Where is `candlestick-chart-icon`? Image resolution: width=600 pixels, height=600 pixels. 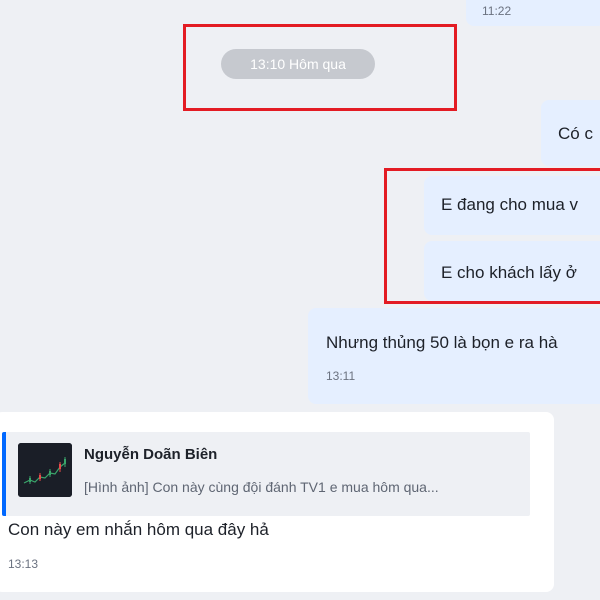 candlestick-chart-icon is located at coordinates (45, 470).